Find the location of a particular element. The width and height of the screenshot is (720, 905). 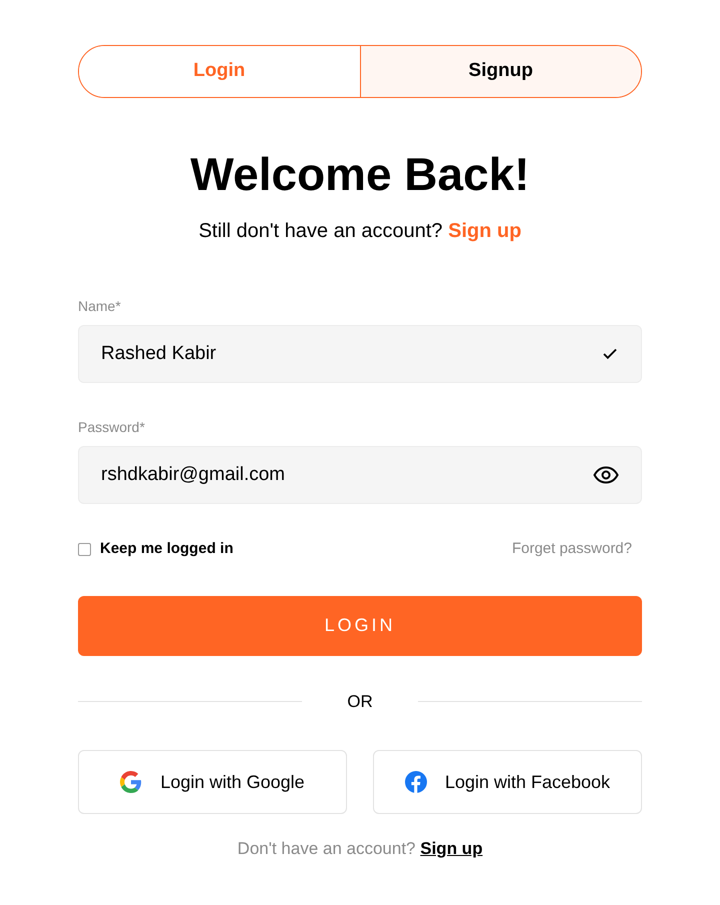

field-label: Name* is located at coordinates (99, 306).